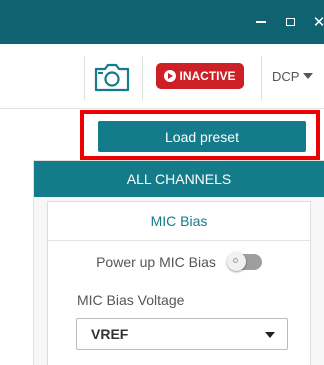 This screenshot has width=324, height=365. I want to click on minimize-icon, so click(261, 22).